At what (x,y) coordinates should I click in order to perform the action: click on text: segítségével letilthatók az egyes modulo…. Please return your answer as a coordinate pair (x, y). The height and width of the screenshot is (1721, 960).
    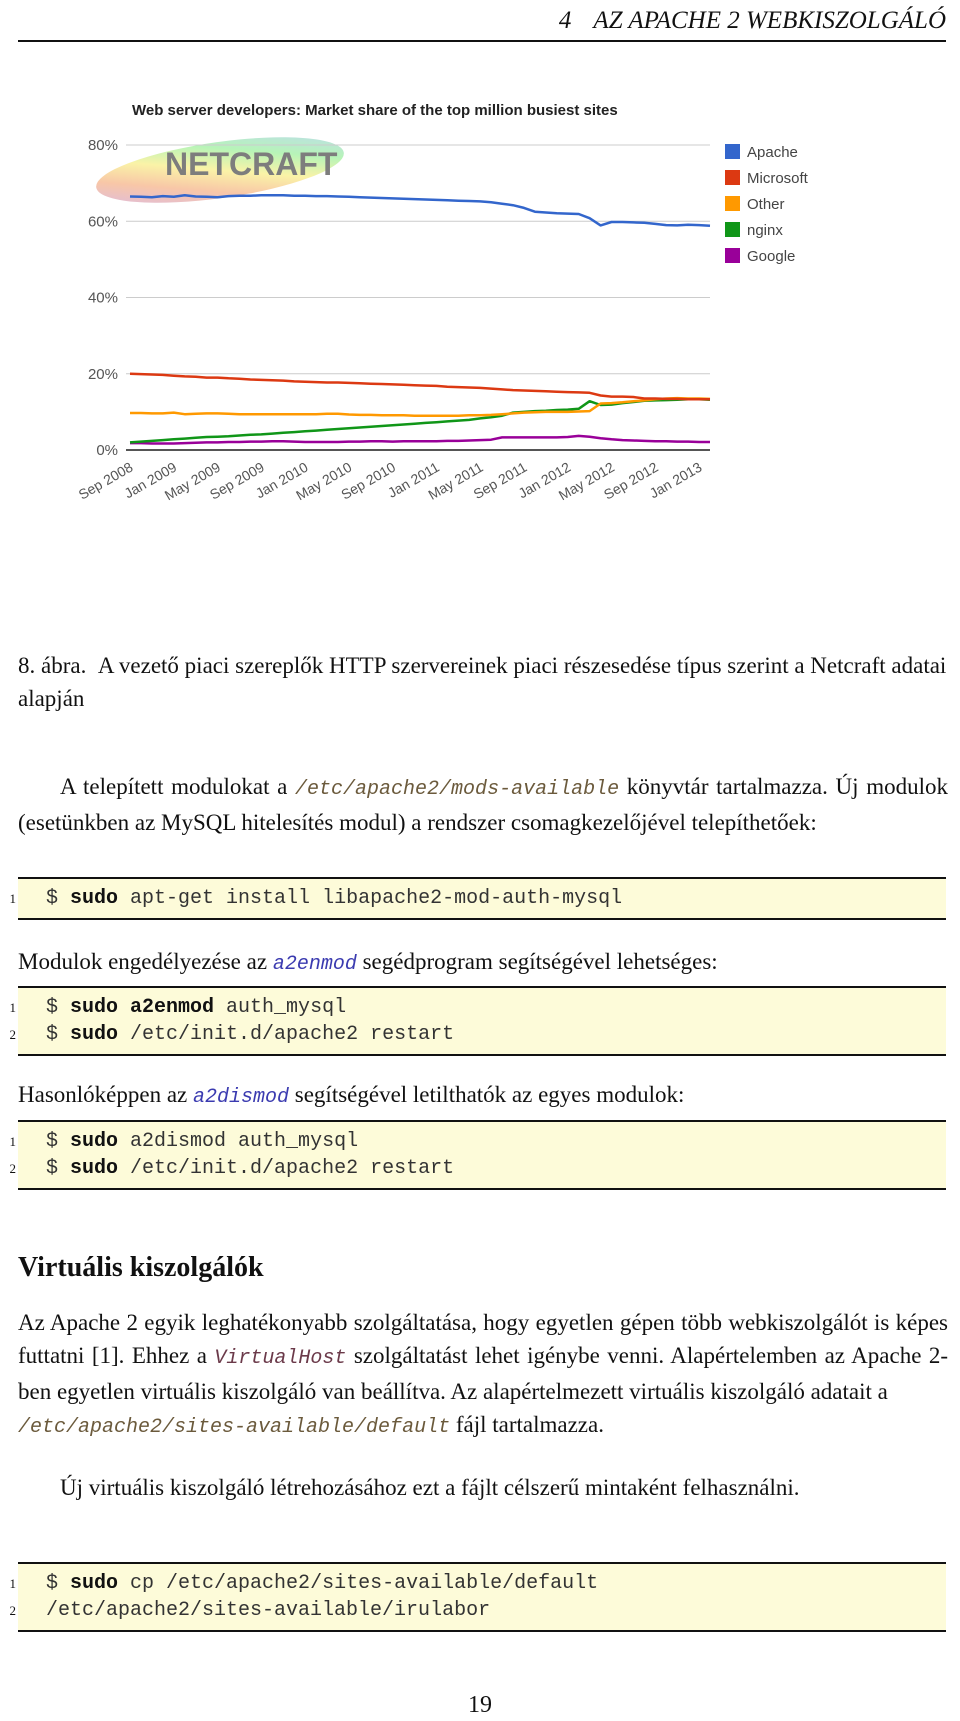
    Looking at the image, I should click on (487, 1094).